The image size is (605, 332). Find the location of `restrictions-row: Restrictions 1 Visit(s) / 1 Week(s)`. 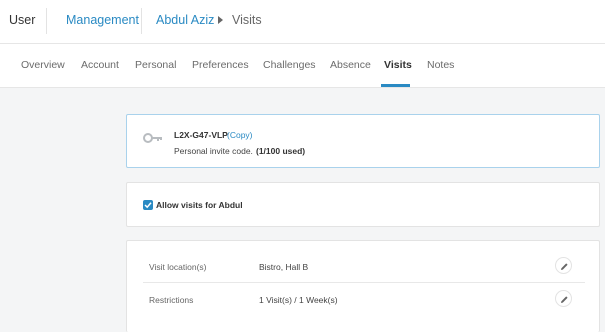

restrictions-row: Restrictions 1 Visit(s) / 1 Week(s) is located at coordinates (364, 299).